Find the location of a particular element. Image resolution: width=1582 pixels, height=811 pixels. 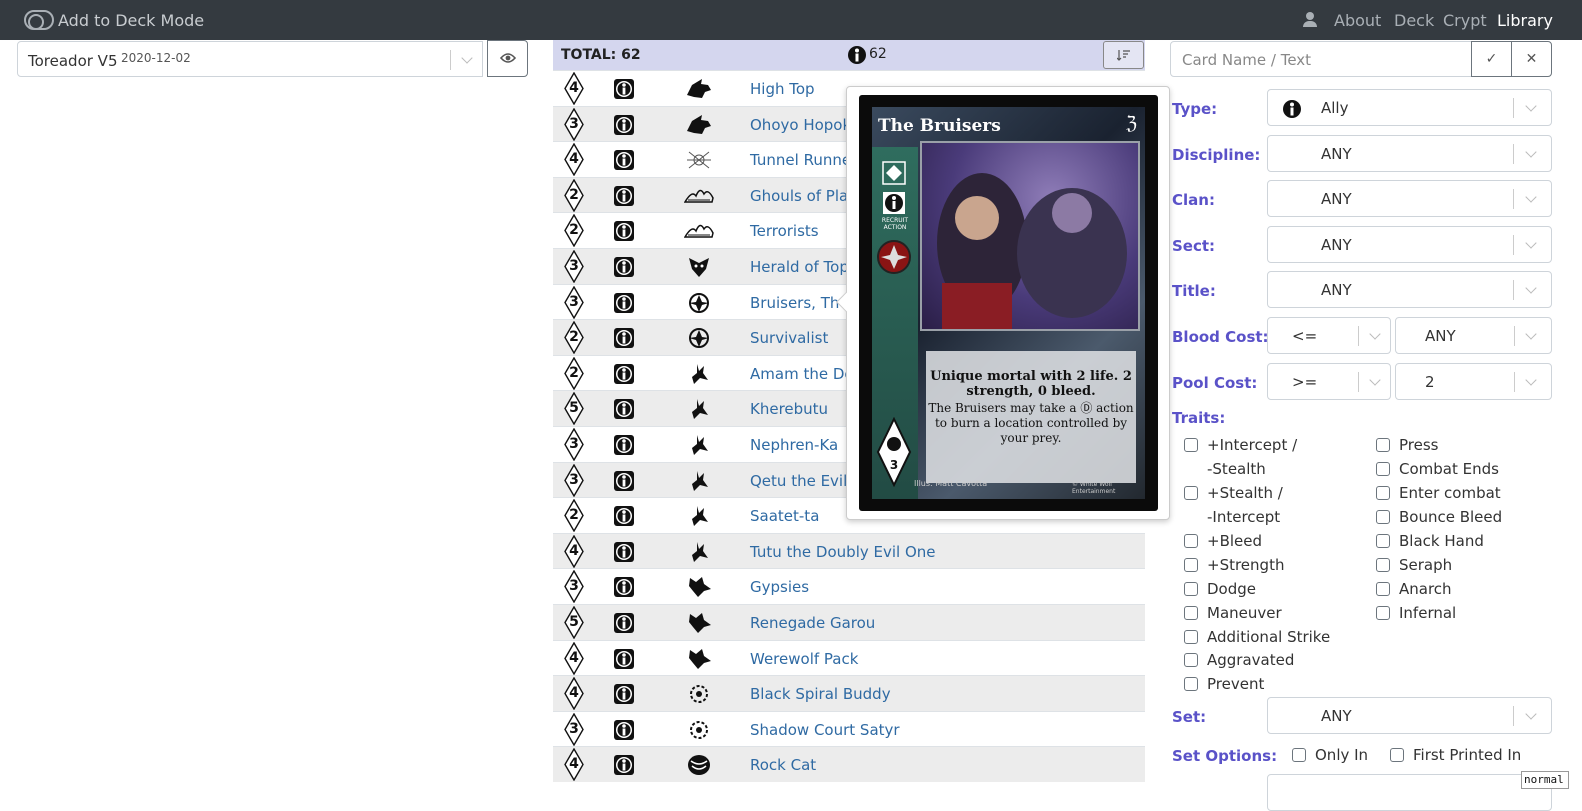

table-row: 3 Shadow Court Satyr is located at coordinates (849, 728).